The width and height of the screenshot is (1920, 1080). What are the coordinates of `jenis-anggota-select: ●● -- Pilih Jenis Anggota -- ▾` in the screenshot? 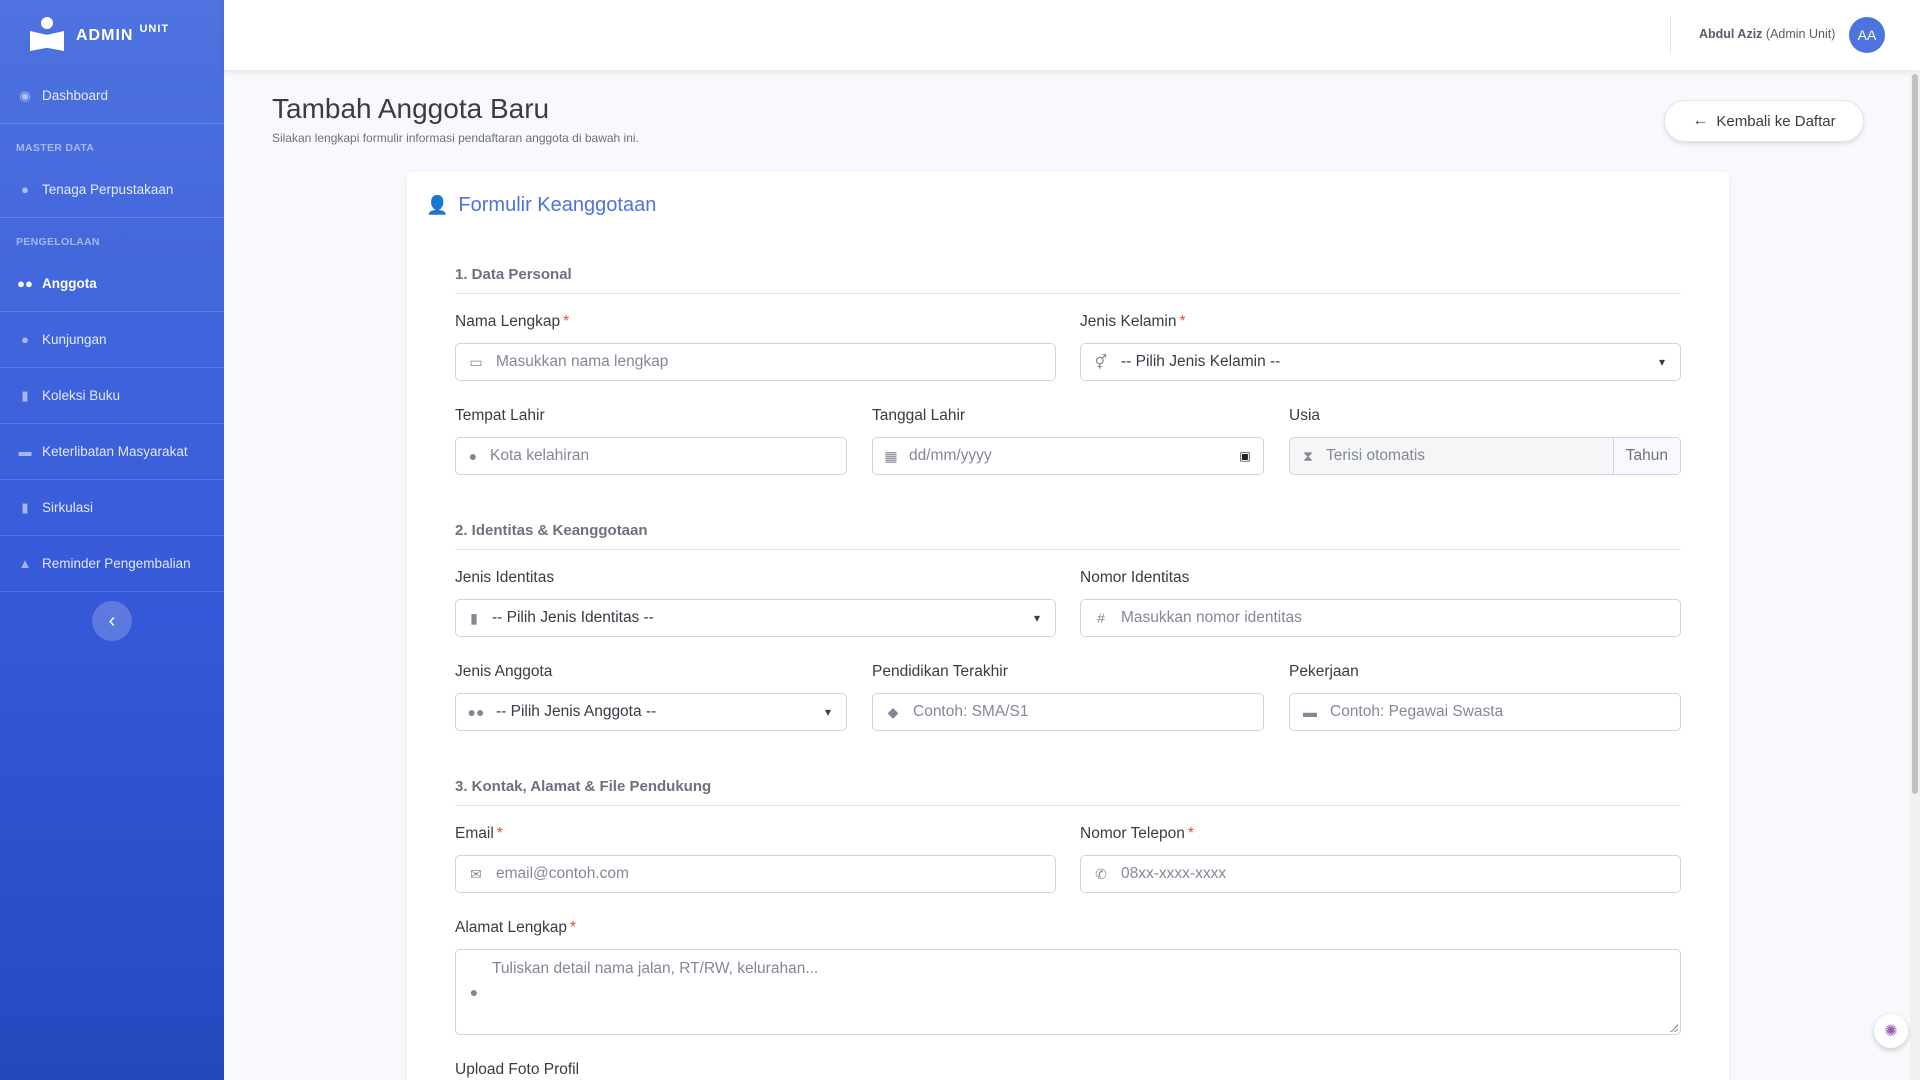 It's located at (651, 712).